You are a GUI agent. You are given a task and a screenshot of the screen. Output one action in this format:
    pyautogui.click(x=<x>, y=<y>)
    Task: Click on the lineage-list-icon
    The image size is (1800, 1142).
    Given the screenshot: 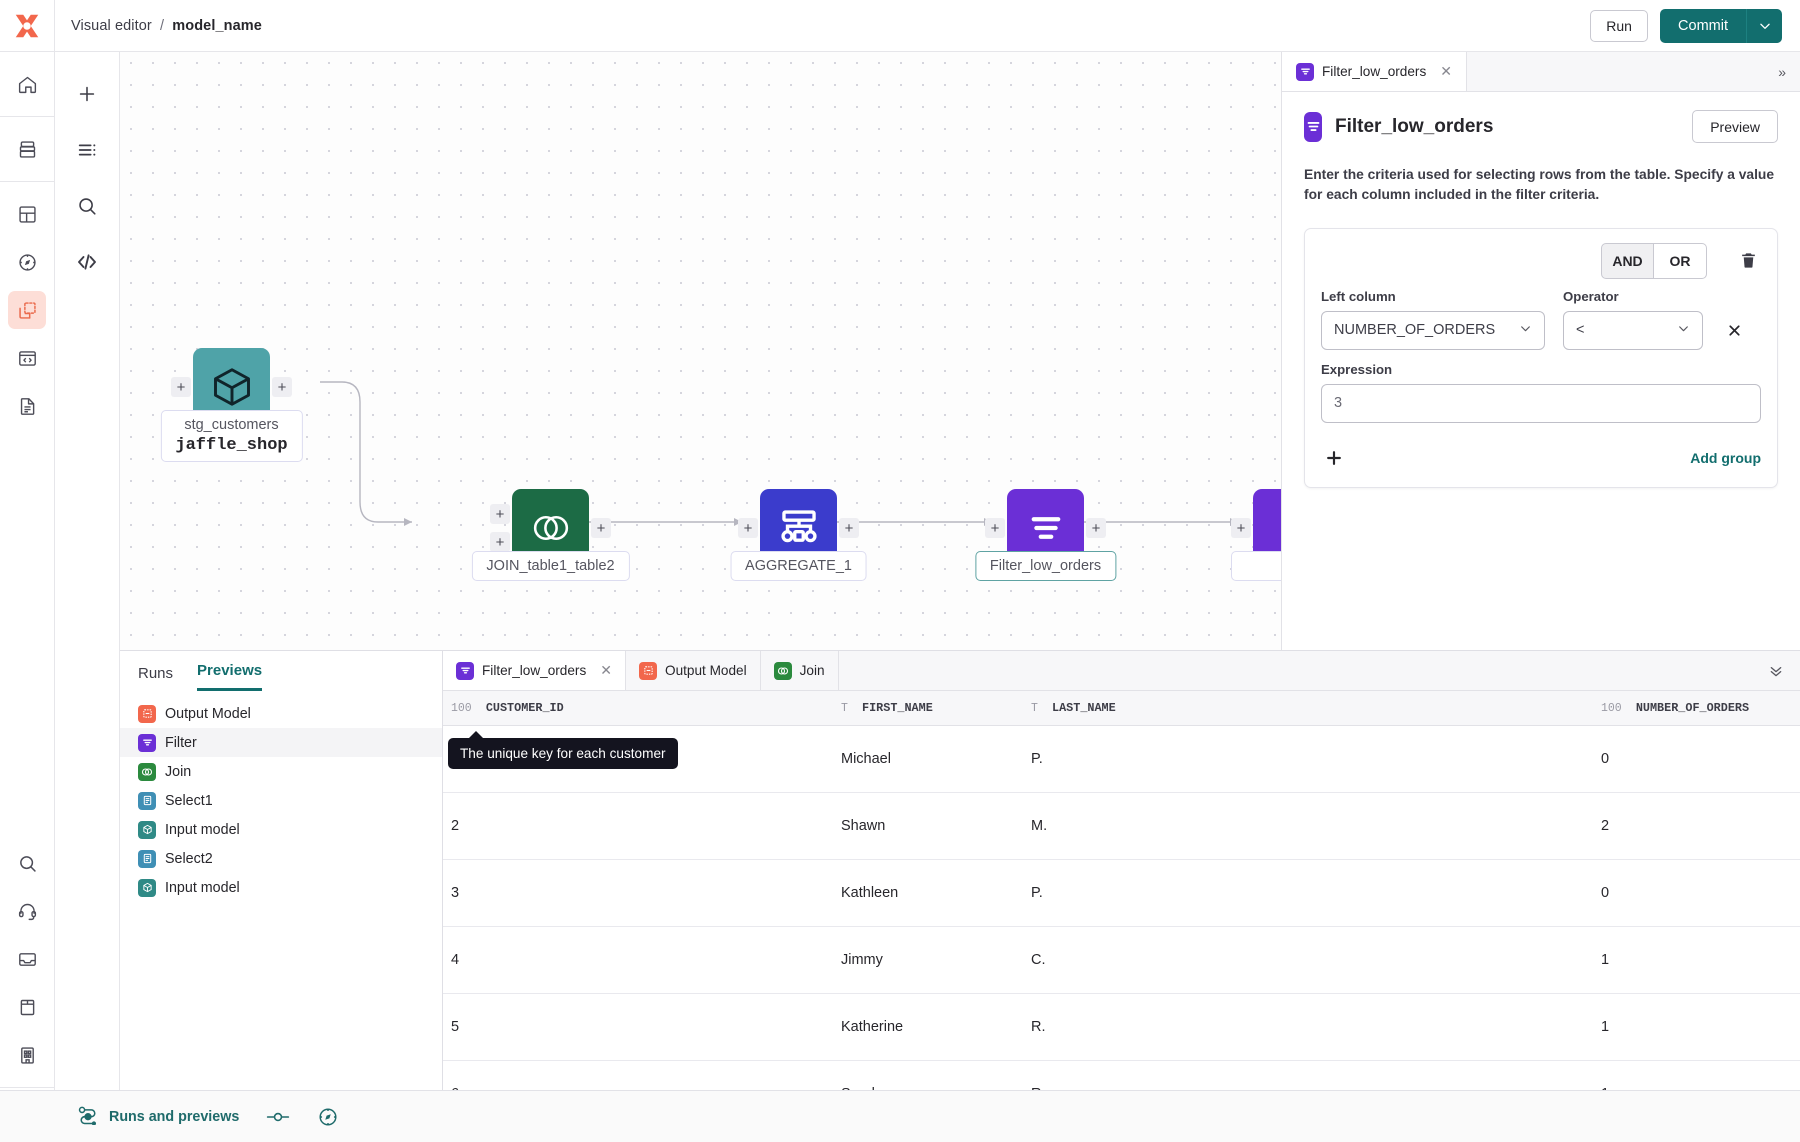 What is the action you would take?
    pyautogui.click(x=87, y=150)
    